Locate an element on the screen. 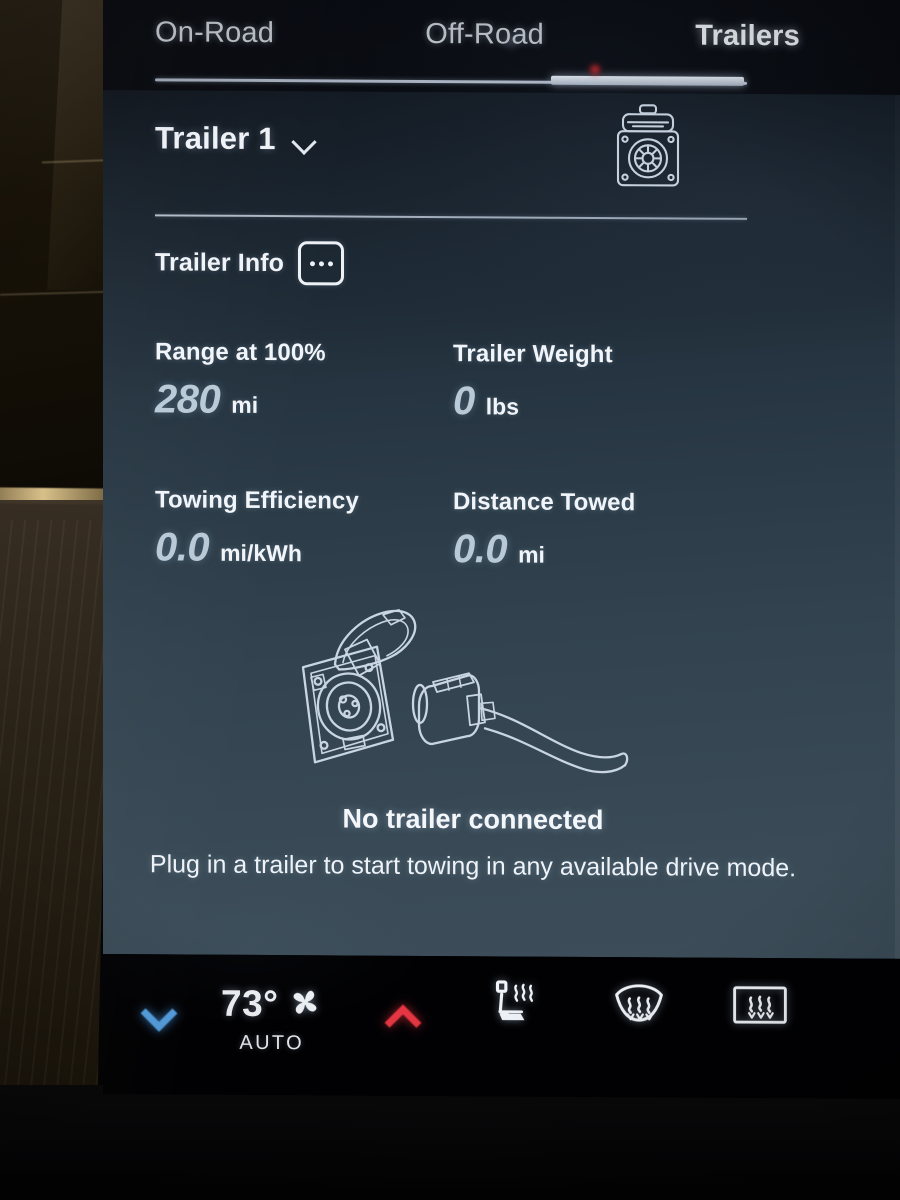 This screenshot has height=1200, width=900. rear-defrost-icon is located at coordinates (760, 1007).